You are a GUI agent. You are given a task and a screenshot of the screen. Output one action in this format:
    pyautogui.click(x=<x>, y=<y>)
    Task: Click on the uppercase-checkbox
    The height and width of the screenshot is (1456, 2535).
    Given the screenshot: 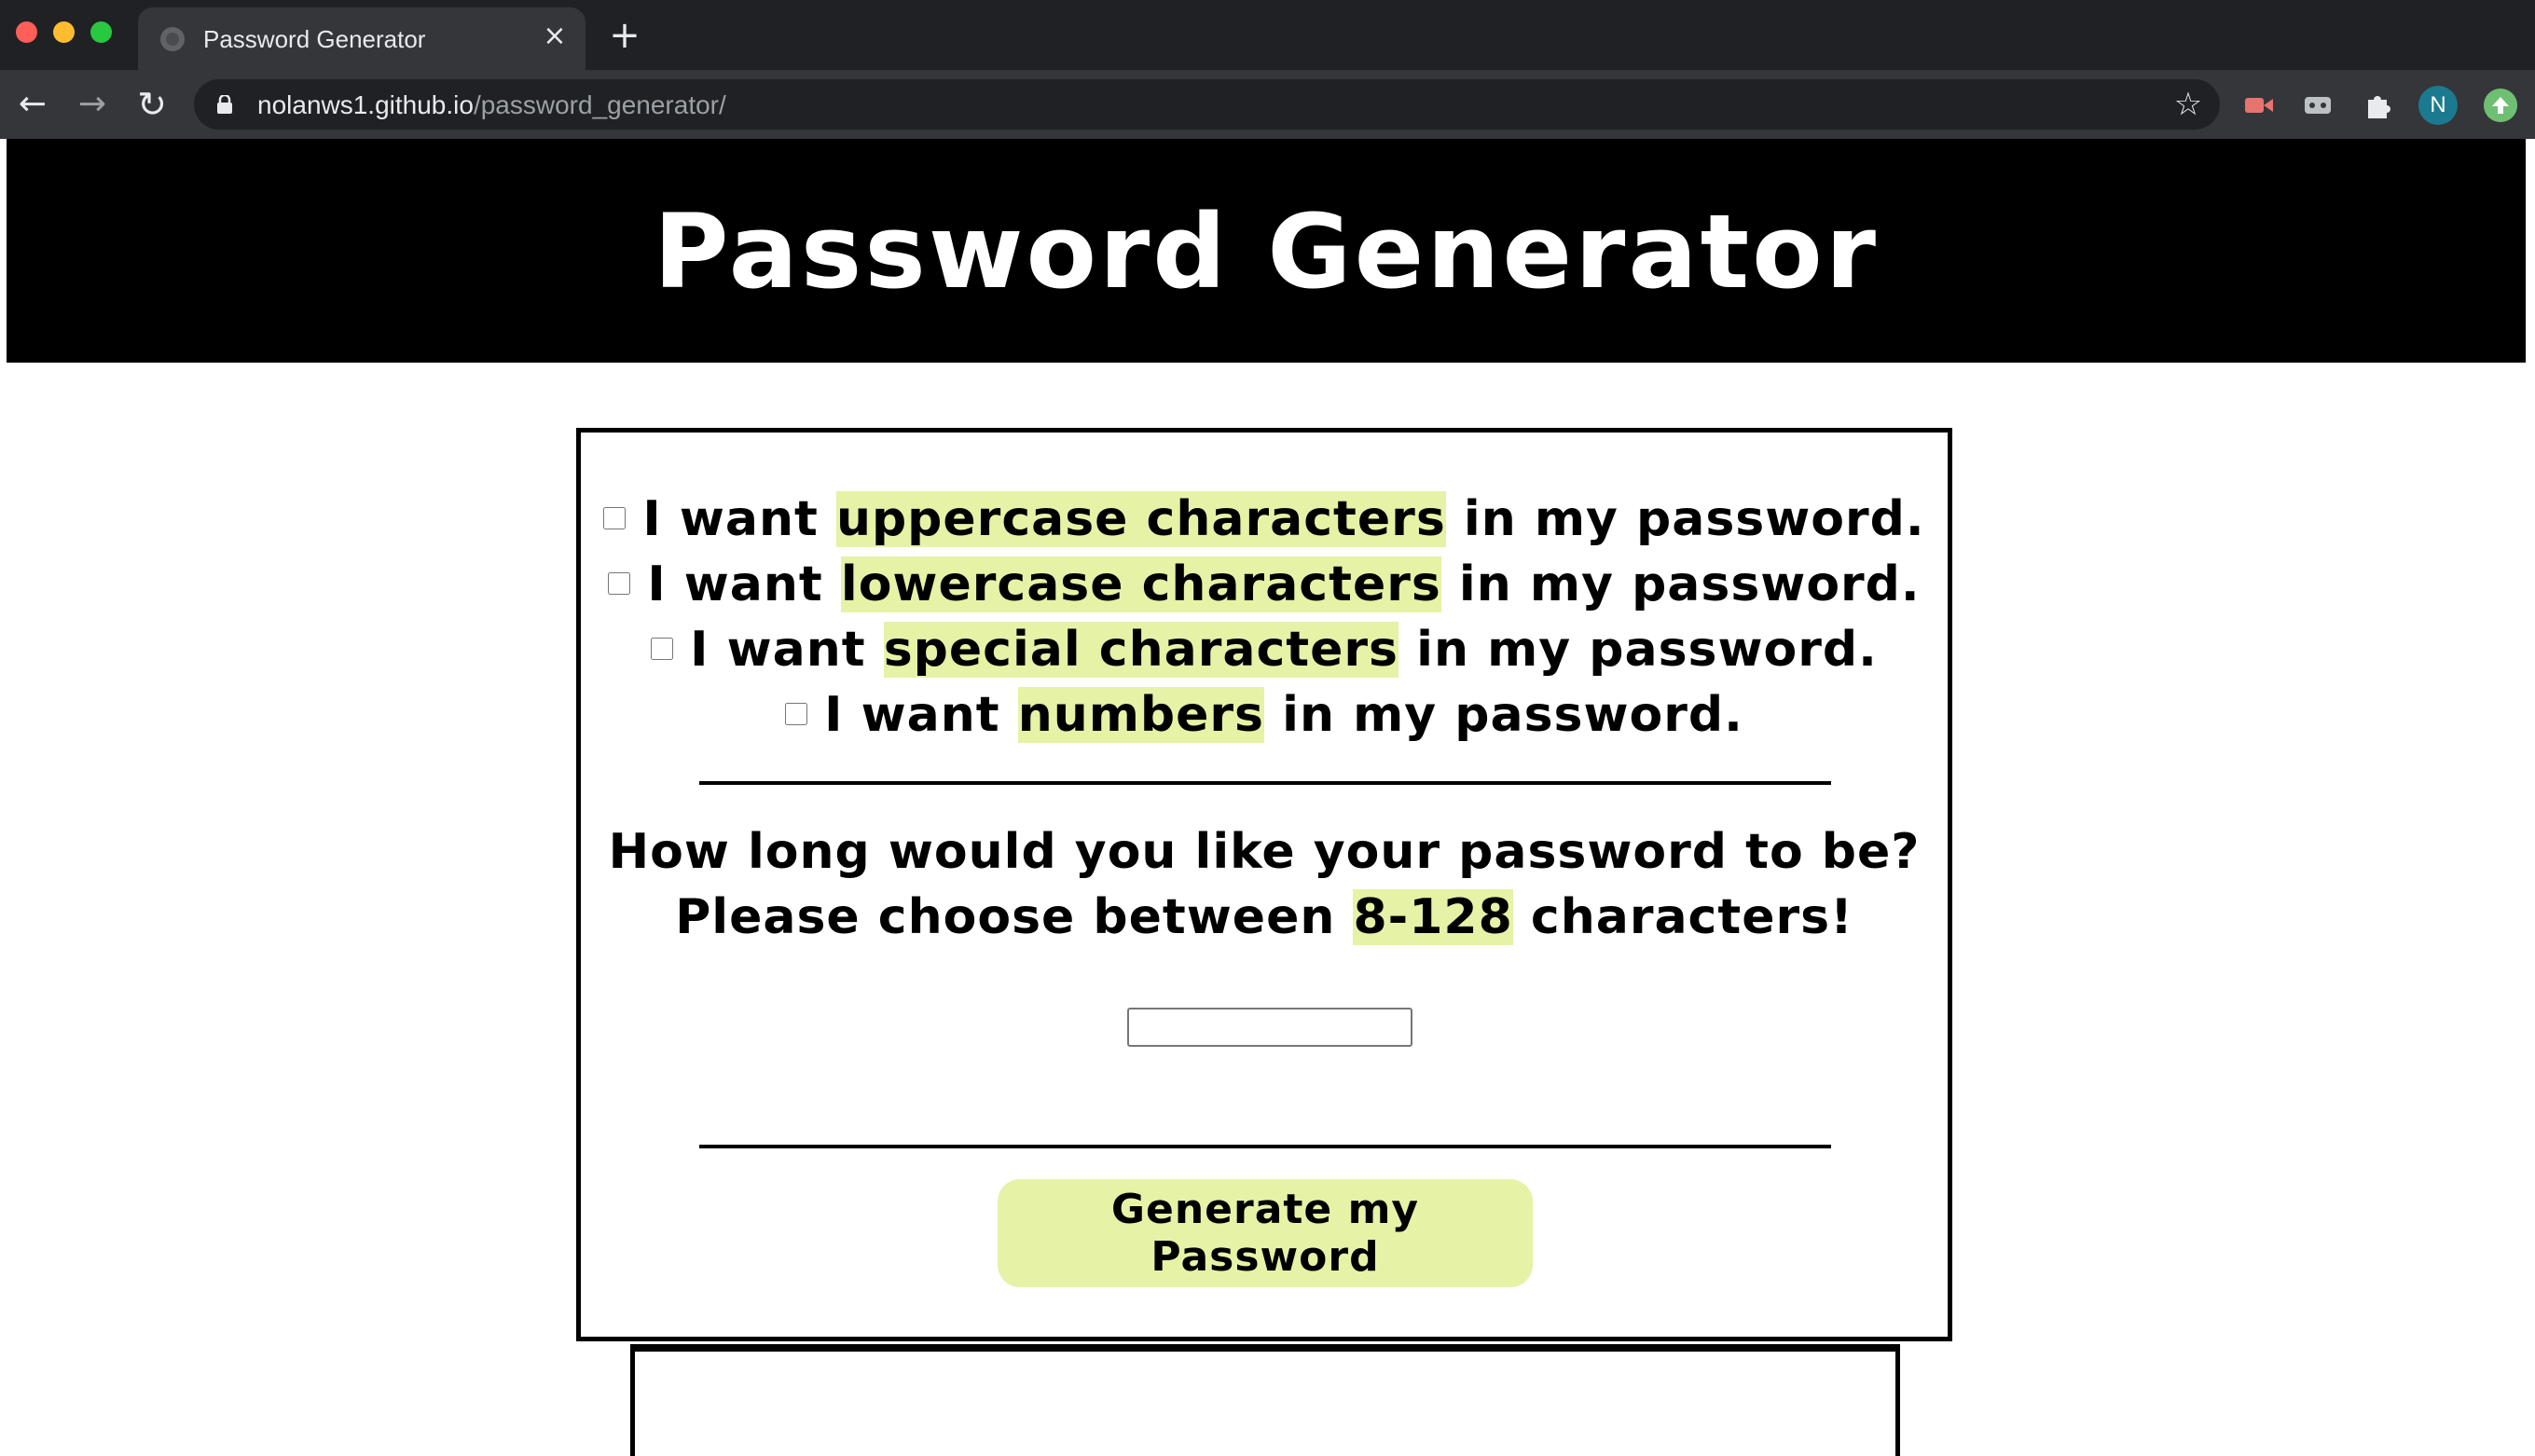 What is the action you would take?
    pyautogui.click(x=615, y=518)
    